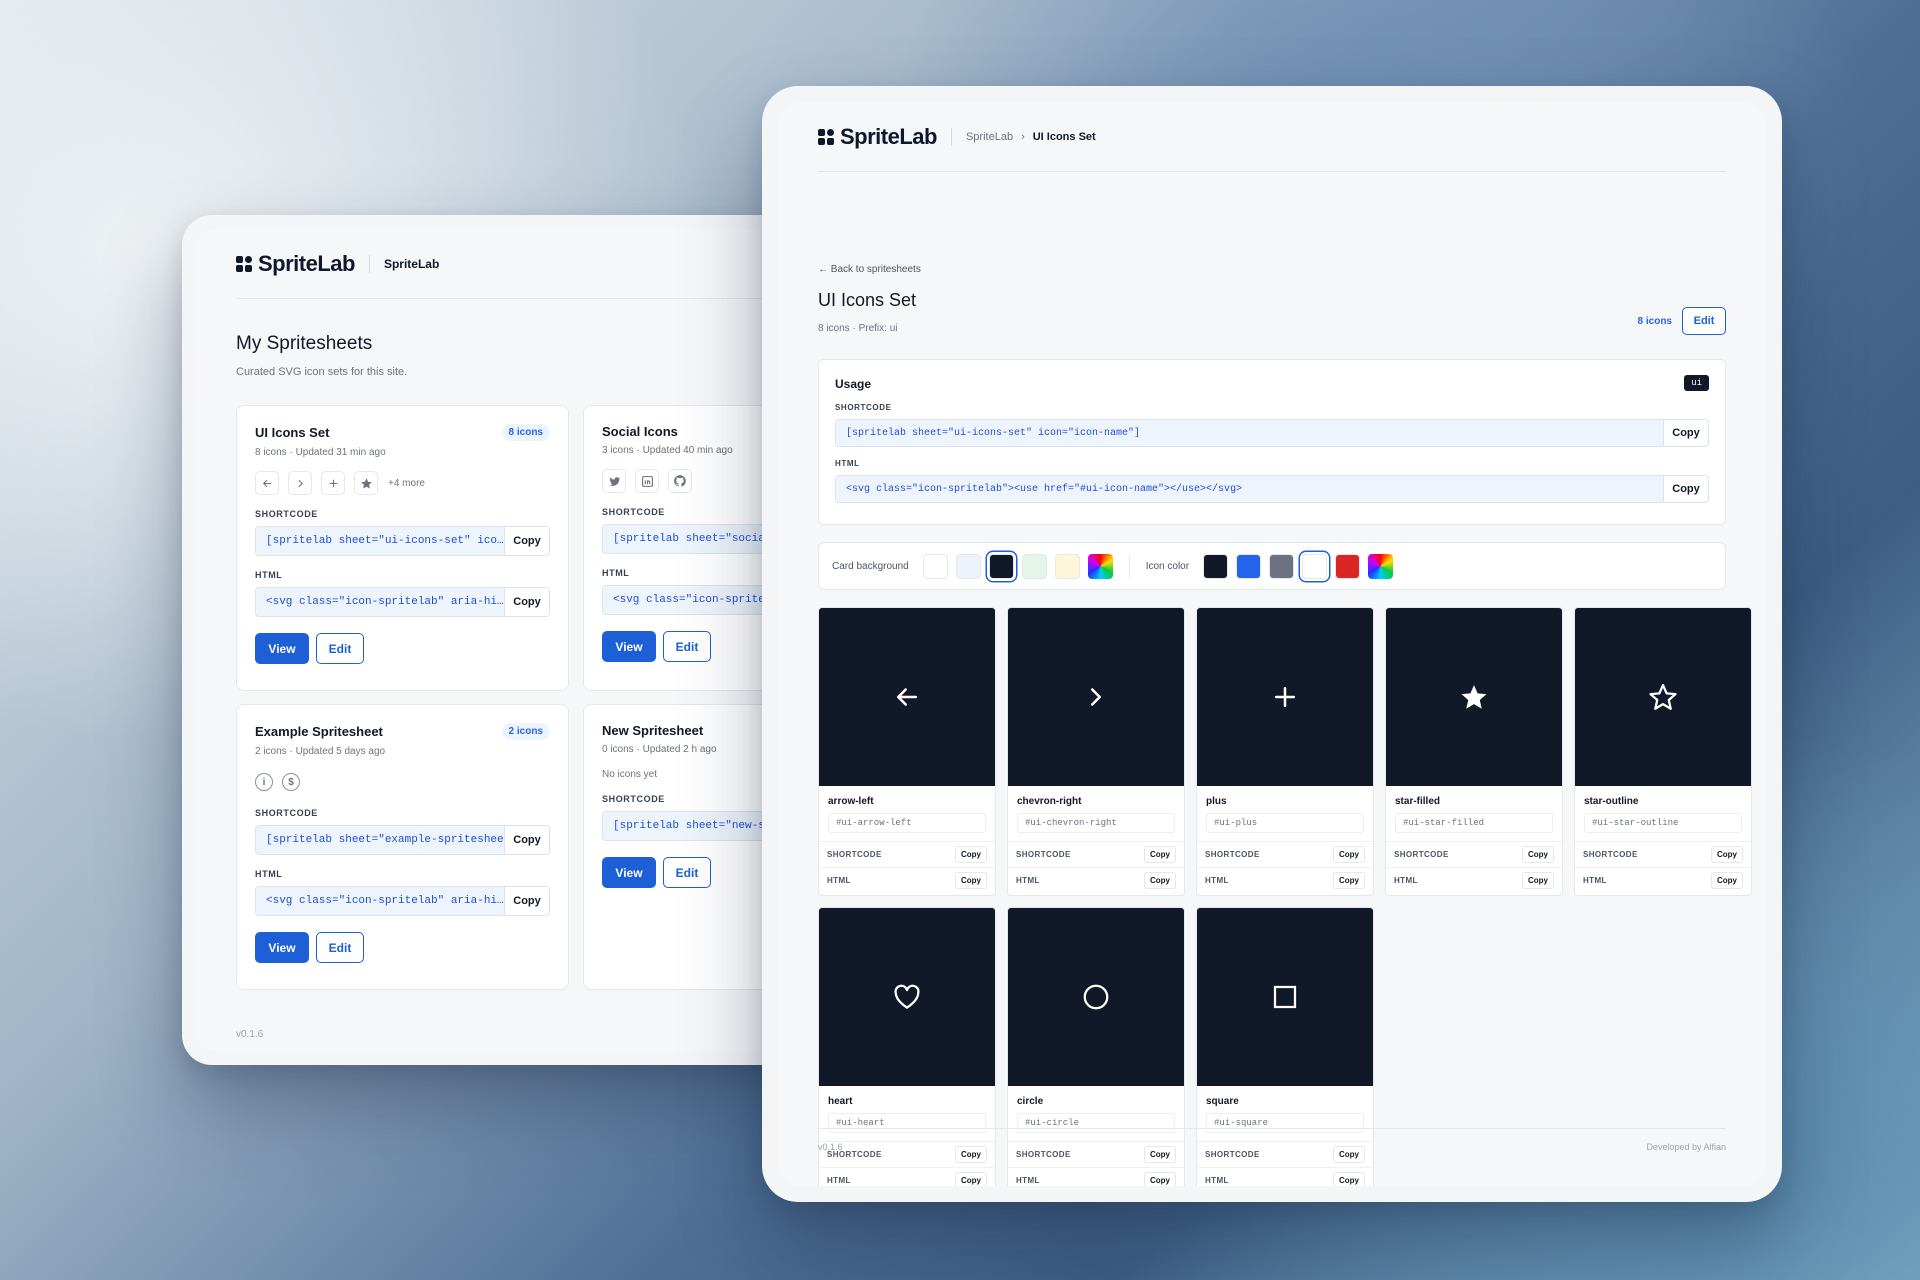 The image size is (1920, 1280). I want to click on icon-id-field: #ui-star-filled, so click(1474, 823).